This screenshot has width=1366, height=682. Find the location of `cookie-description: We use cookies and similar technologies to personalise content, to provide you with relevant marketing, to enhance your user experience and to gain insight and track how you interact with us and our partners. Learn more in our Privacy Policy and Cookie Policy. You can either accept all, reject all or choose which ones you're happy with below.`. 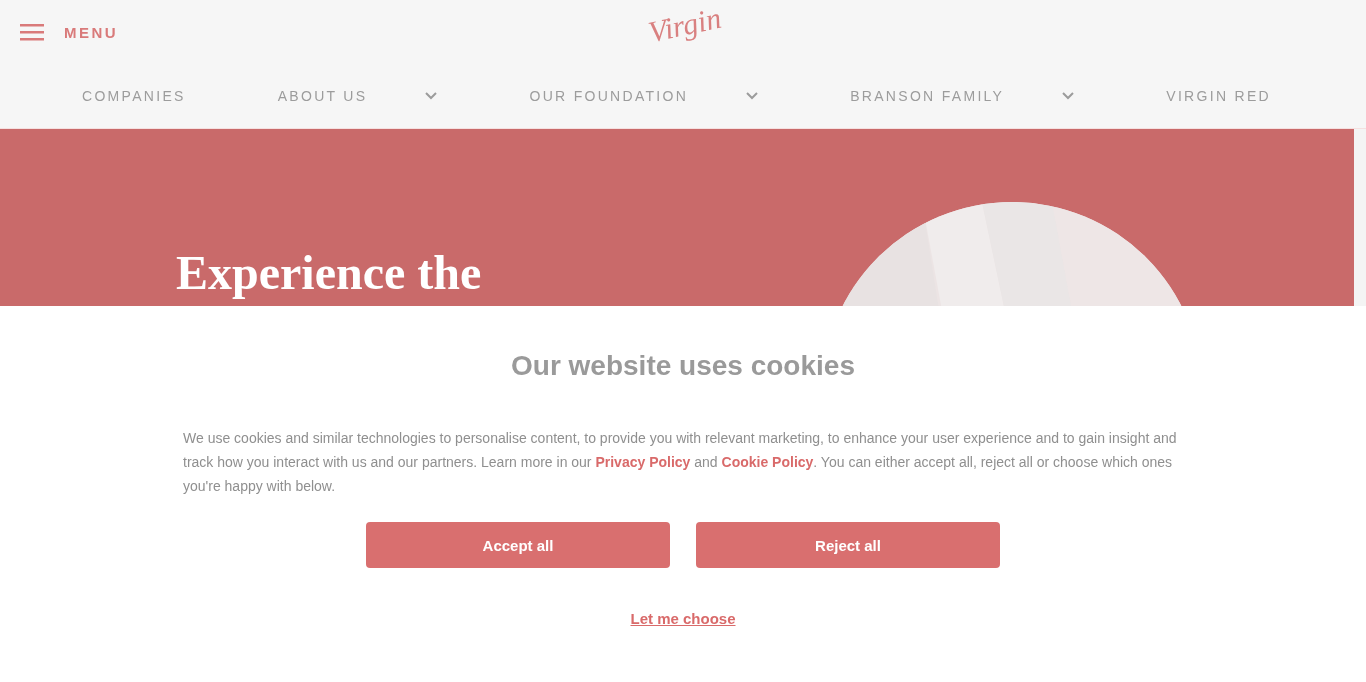

cookie-description: We use cookies and similar technologies to personalise content, to provide you with relevant marketing, to enhance your user experience and to gain insight and track how you interact with us and our partners. Learn more in our Privacy Policy and Cookie Policy. You can either accept all, reject all or choose which ones you're happy with below. is located at coordinates (680, 462).